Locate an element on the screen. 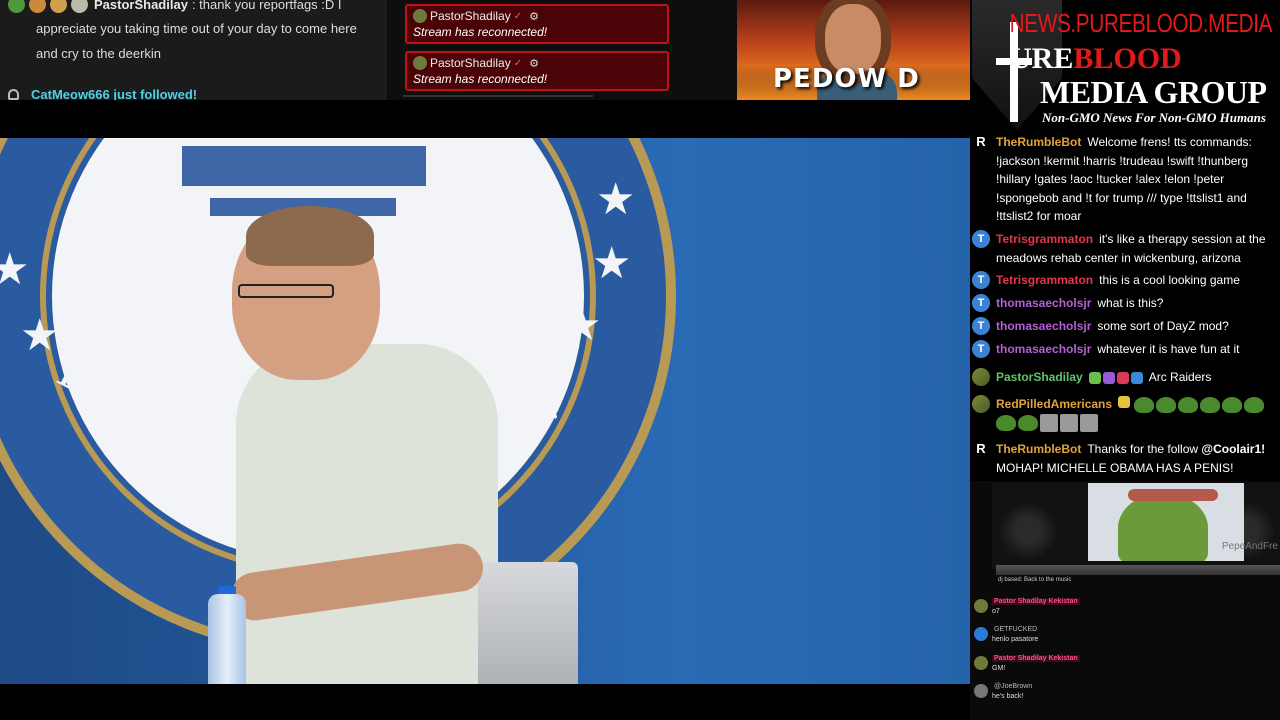 The width and height of the screenshot is (1280, 720). thumbnail-text: PEDOW D is located at coordinates (846, 79).